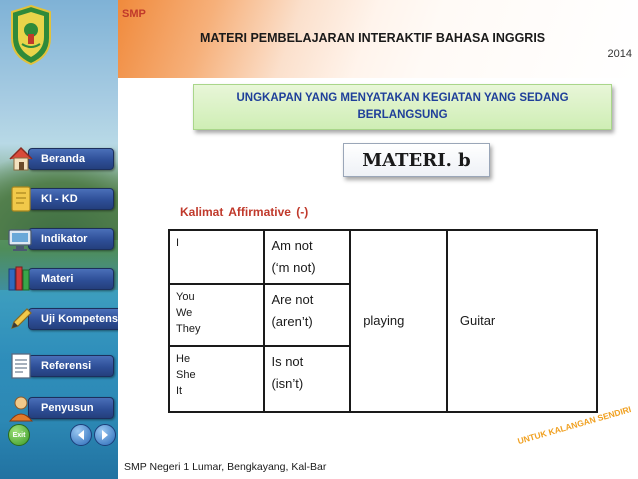 The width and height of the screenshot is (638, 479). What do you see at coordinates (244, 212) in the screenshot?
I see `section-subtitle: Kalimat Affirmative (-)` at bounding box center [244, 212].